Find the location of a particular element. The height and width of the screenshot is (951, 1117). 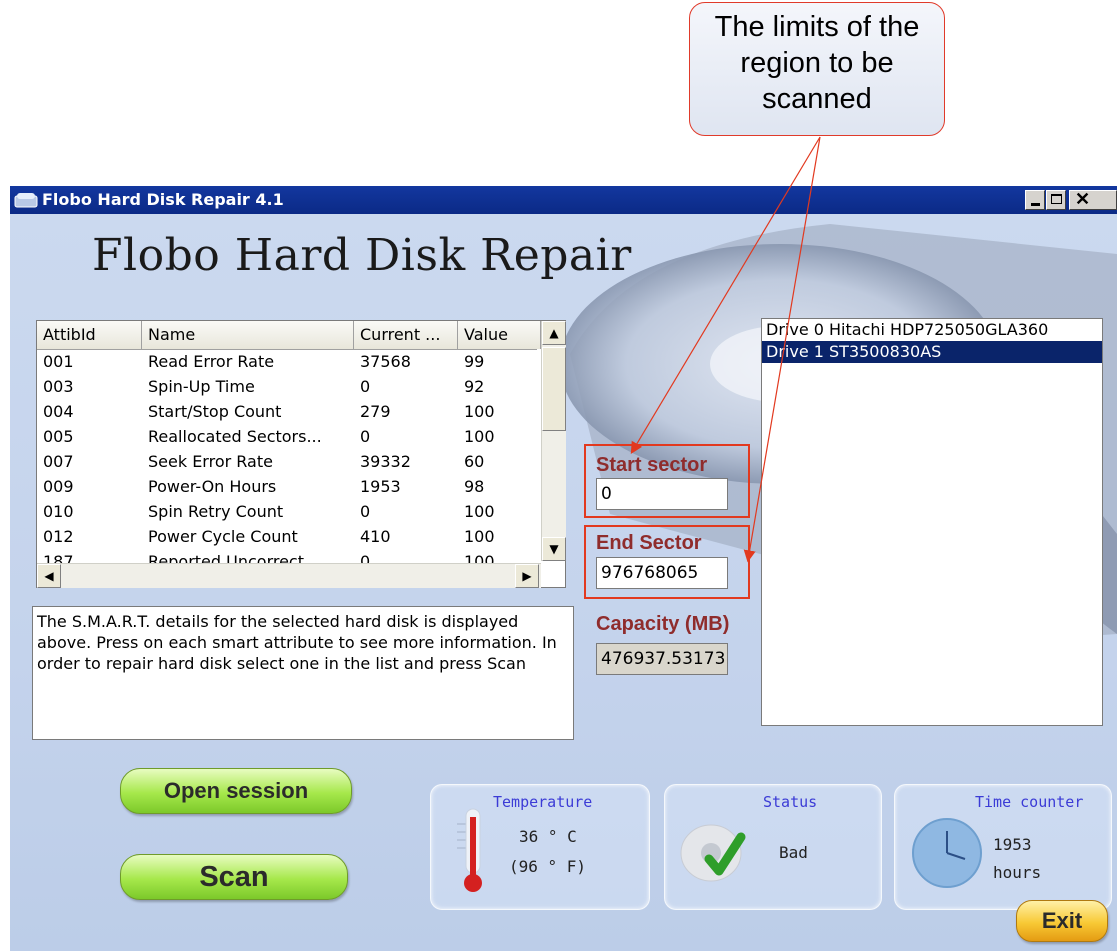

thermometer-icon is located at coordinates (469, 850).